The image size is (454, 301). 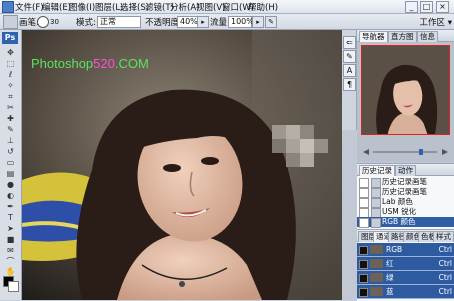 What do you see at coordinates (442, 7) in the screenshot?
I see `close-icon: ×` at bounding box center [442, 7].